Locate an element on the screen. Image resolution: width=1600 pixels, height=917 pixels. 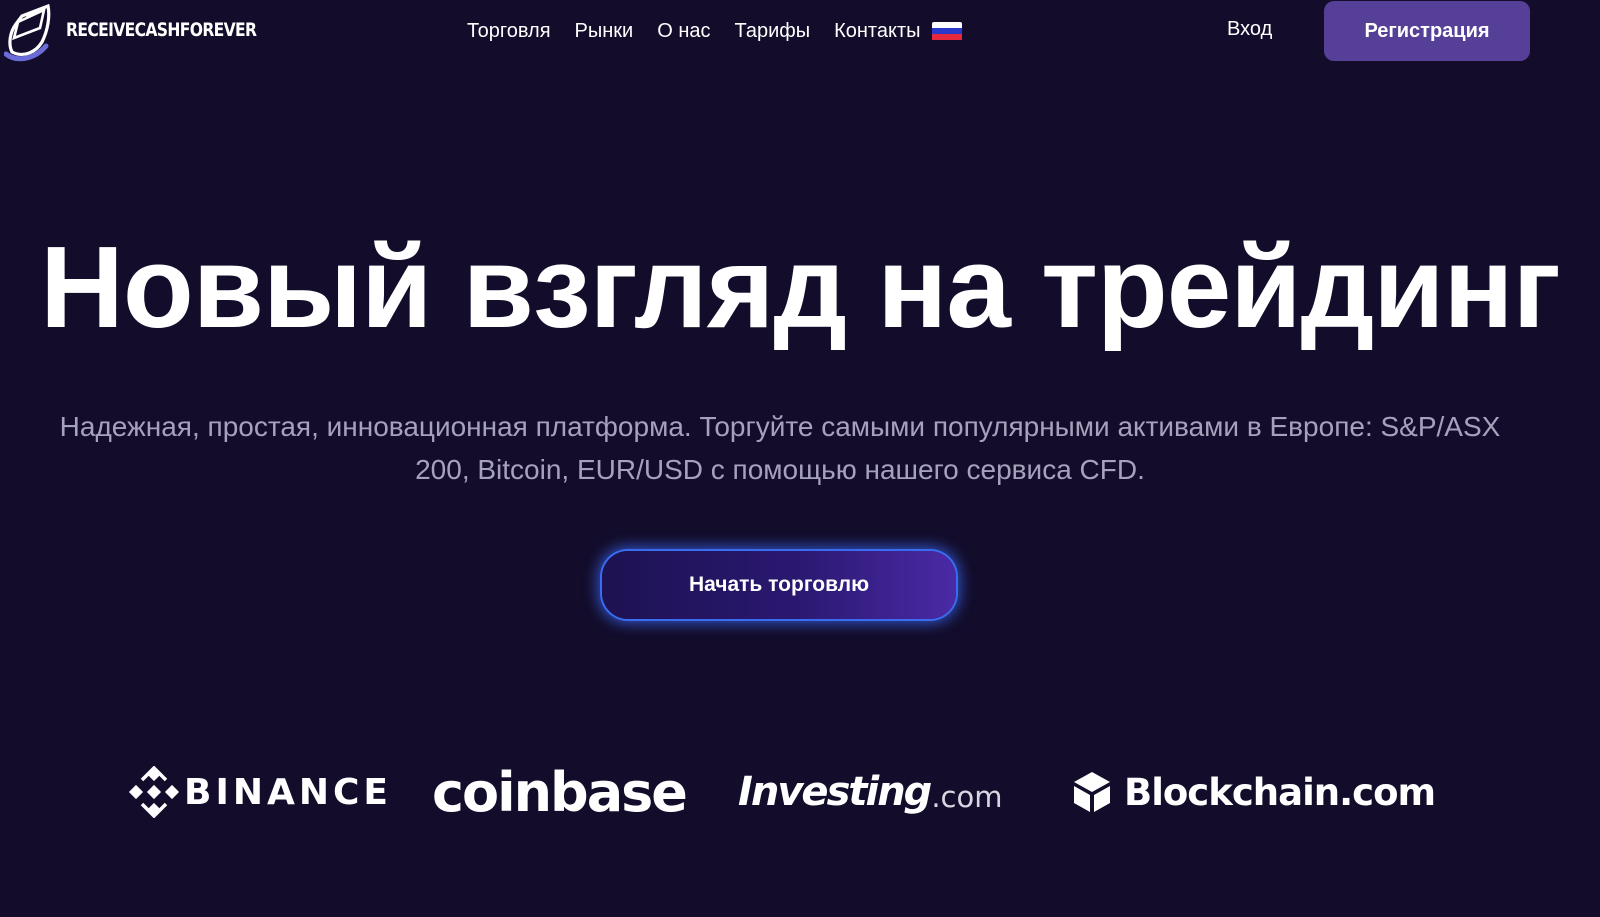
investing-domain-suffix: .com is located at coordinates (967, 797).